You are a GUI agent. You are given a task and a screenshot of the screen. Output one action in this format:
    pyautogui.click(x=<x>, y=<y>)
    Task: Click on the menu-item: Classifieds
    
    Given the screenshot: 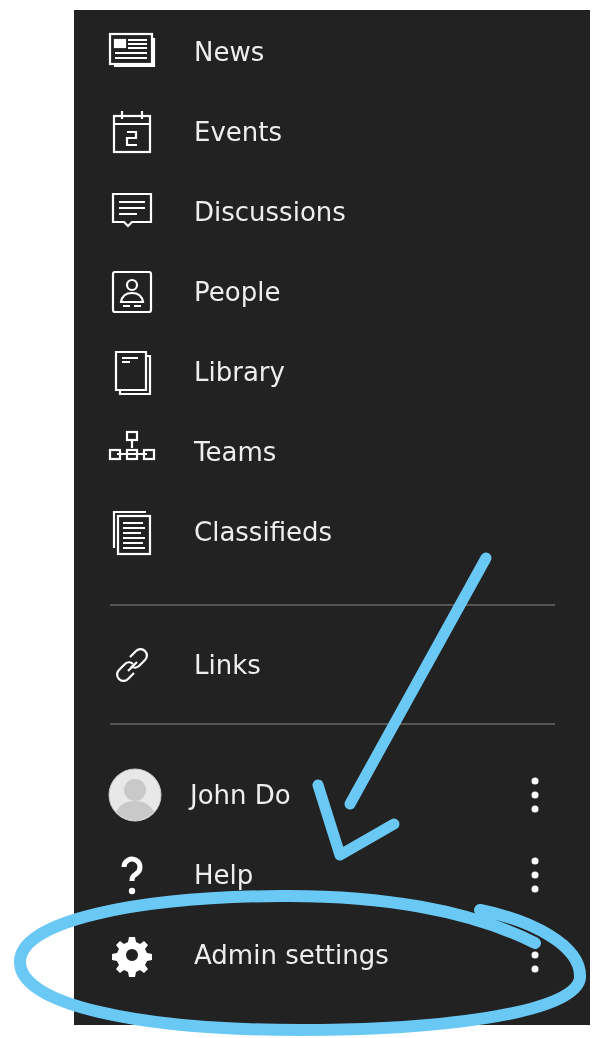 What is the action you would take?
    pyautogui.click(x=392, y=532)
    